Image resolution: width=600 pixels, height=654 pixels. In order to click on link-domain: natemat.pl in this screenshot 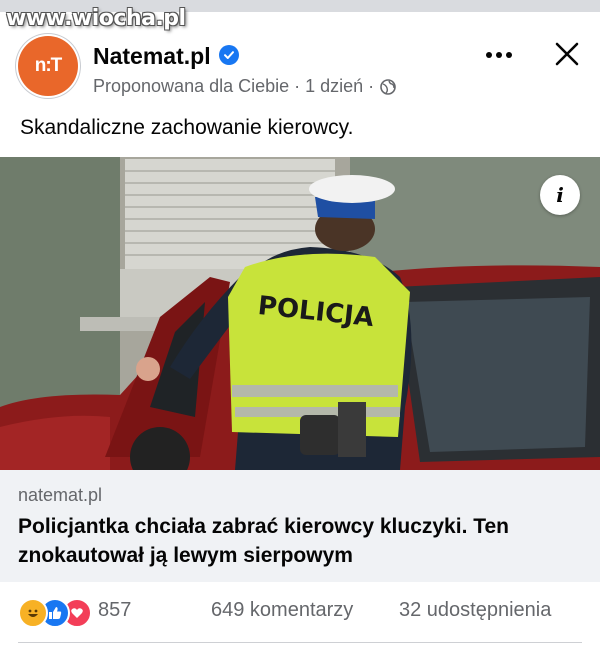, I will do `click(60, 495)`.